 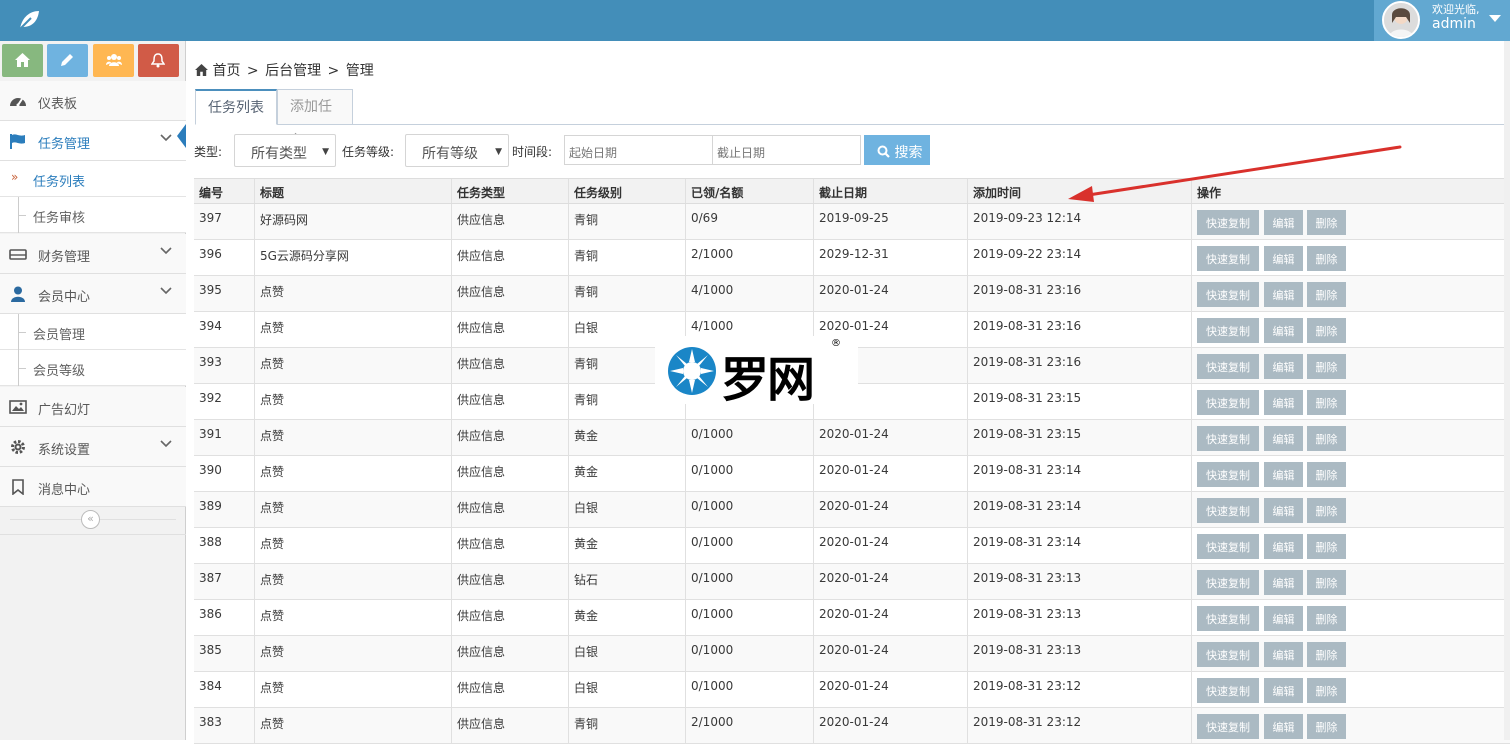 I want to click on dashboard-icon, so click(x=18, y=102).